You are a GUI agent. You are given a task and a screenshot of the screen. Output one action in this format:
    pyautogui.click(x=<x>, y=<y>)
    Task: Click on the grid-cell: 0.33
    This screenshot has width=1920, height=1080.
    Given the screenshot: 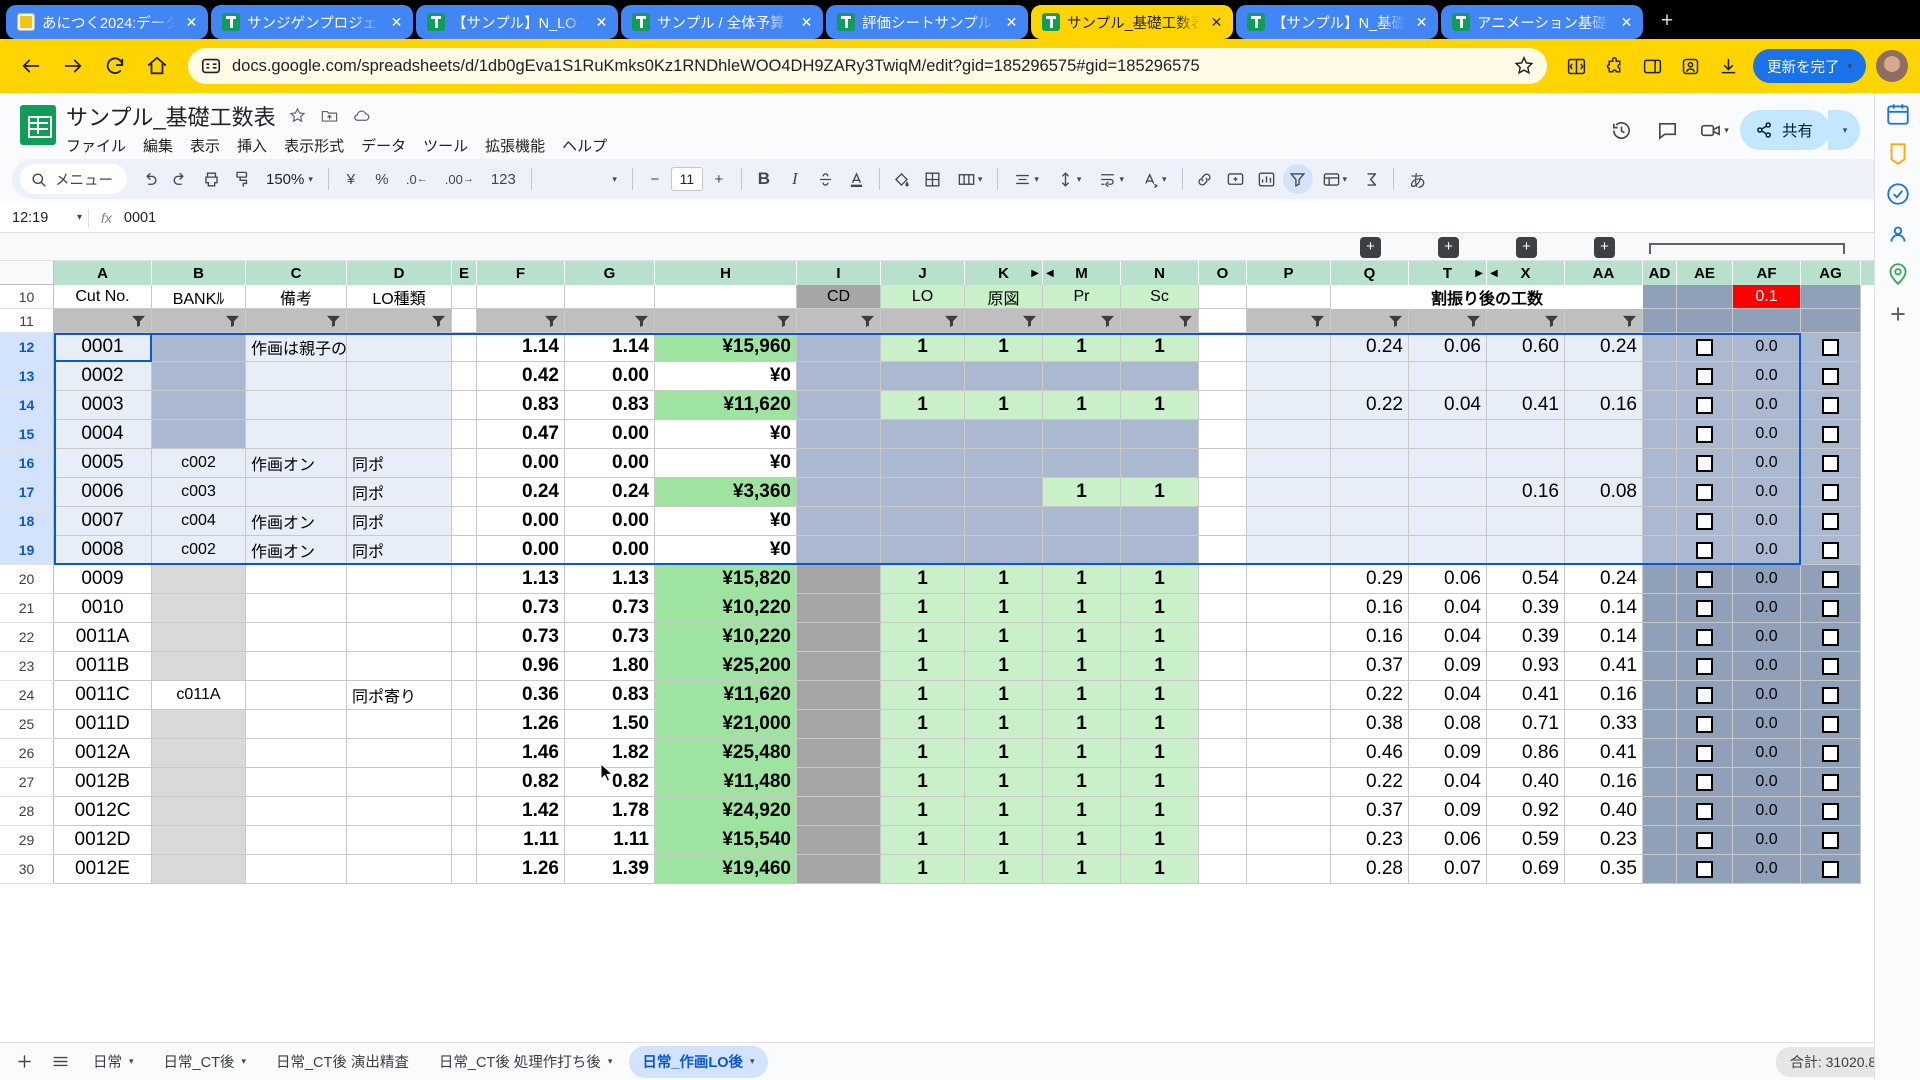 What is the action you would take?
    pyautogui.click(x=1604, y=724)
    